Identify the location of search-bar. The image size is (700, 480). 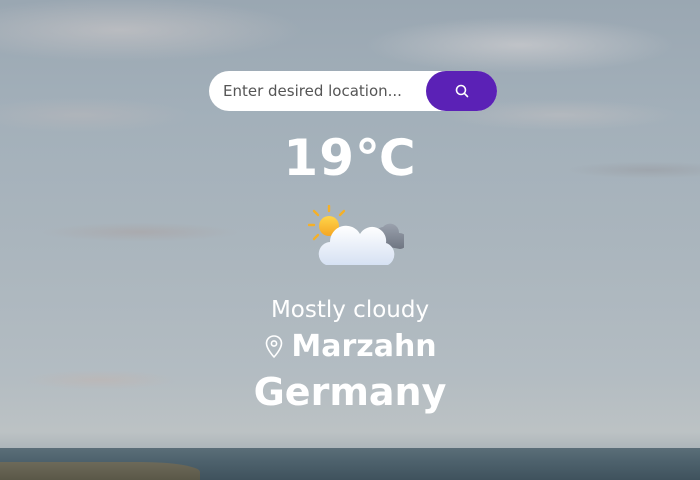
(353, 91).